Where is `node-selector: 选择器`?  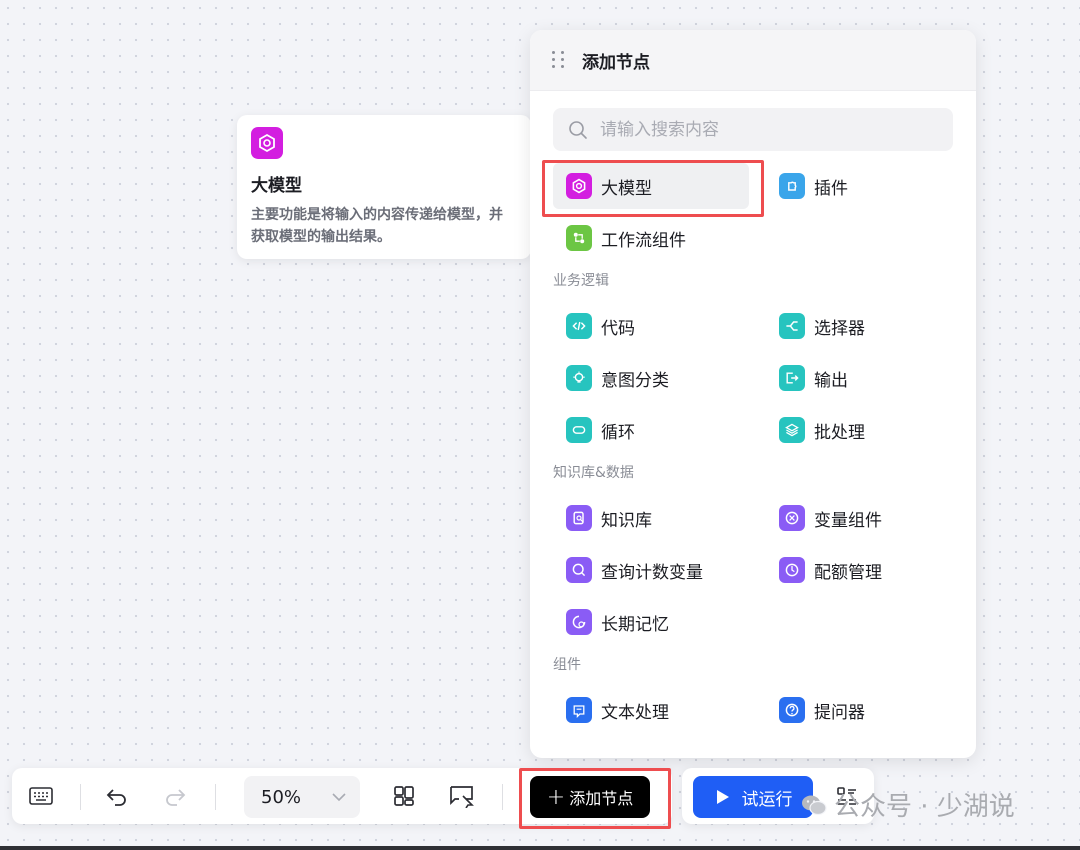
node-selector: 选择器 is located at coordinates (863, 326).